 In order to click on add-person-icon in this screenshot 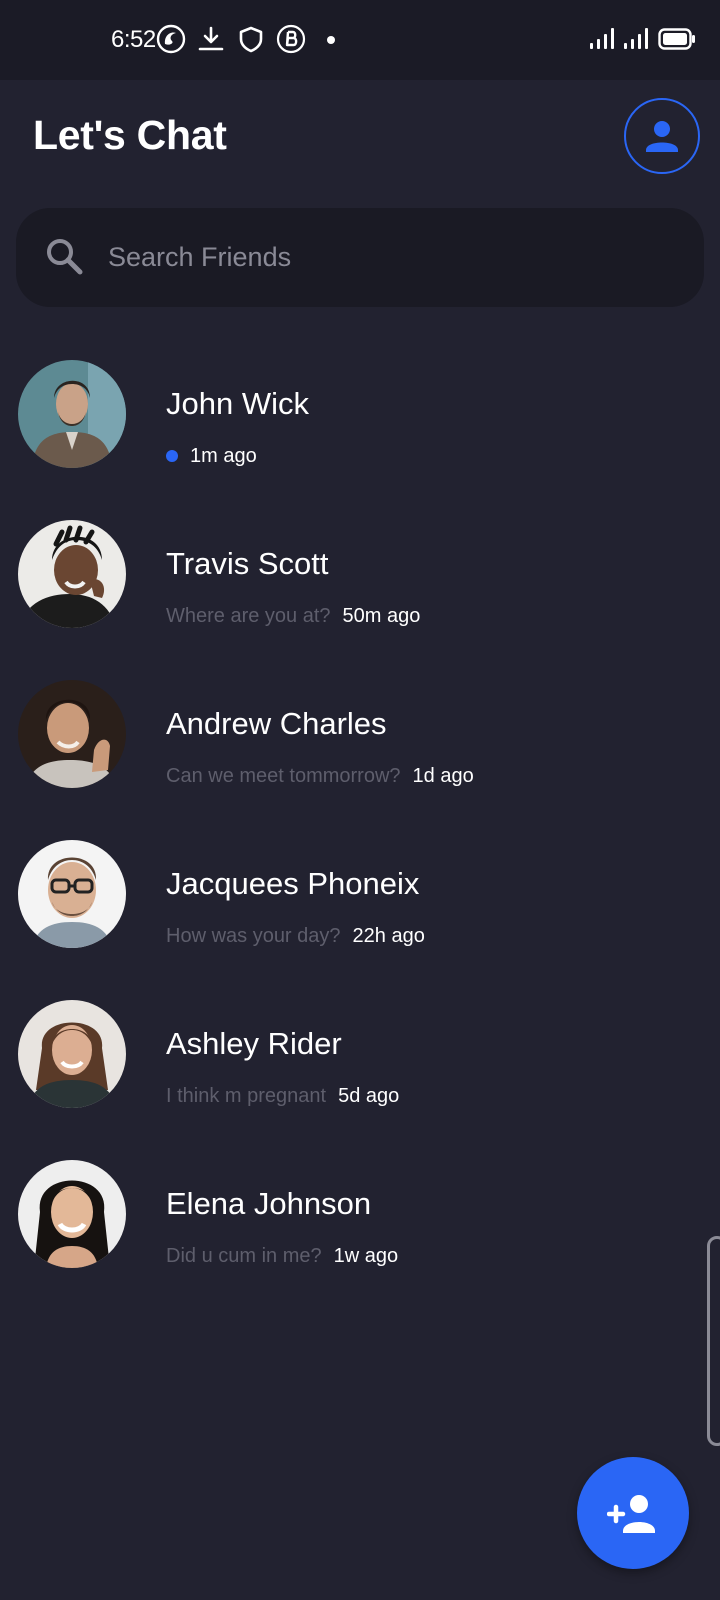, I will do `click(631, 1514)`.